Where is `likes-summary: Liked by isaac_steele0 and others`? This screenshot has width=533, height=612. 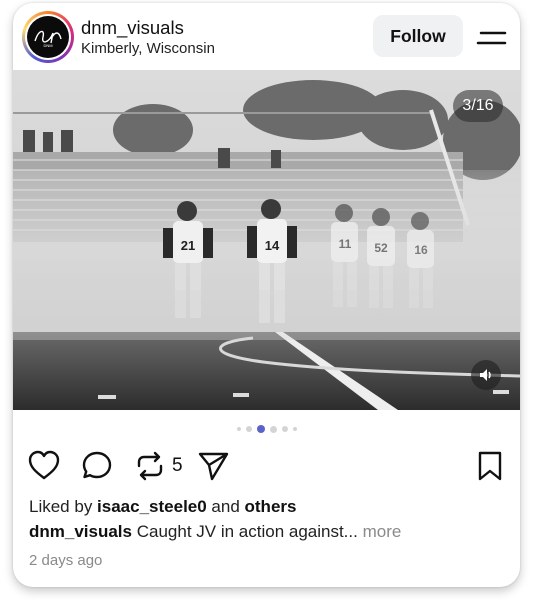 likes-summary: Liked by isaac_steele0 and others is located at coordinates (162, 507).